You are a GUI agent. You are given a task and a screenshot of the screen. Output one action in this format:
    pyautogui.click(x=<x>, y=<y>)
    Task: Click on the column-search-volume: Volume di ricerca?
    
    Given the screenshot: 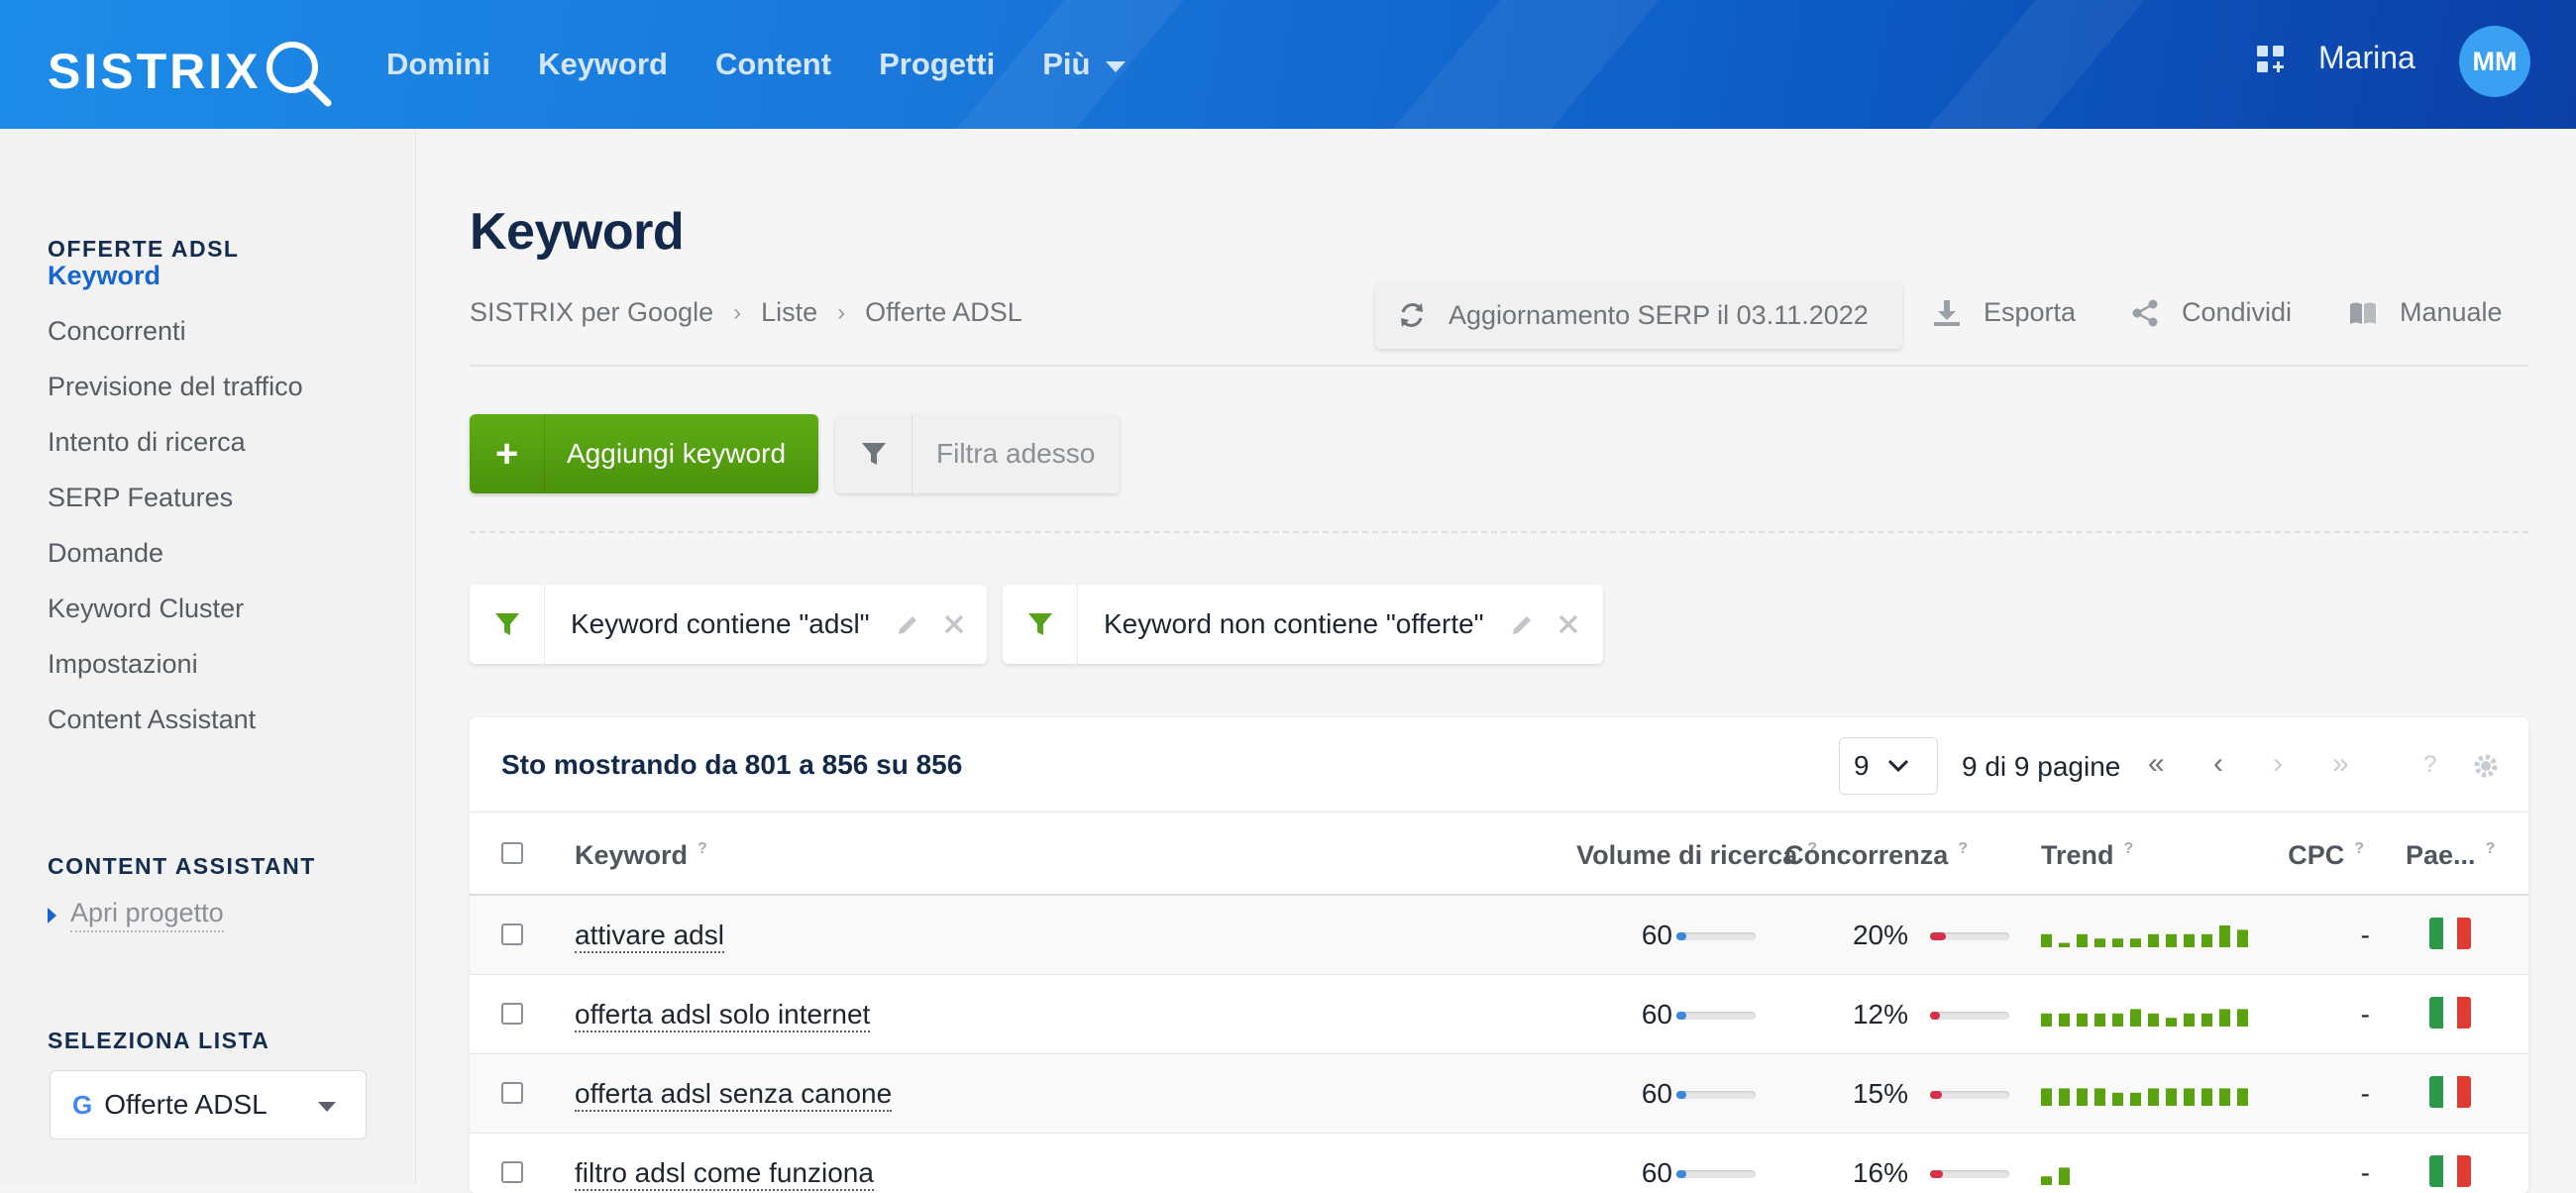 What is the action you would take?
    pyautogui.click(x=1696, y=855)
    